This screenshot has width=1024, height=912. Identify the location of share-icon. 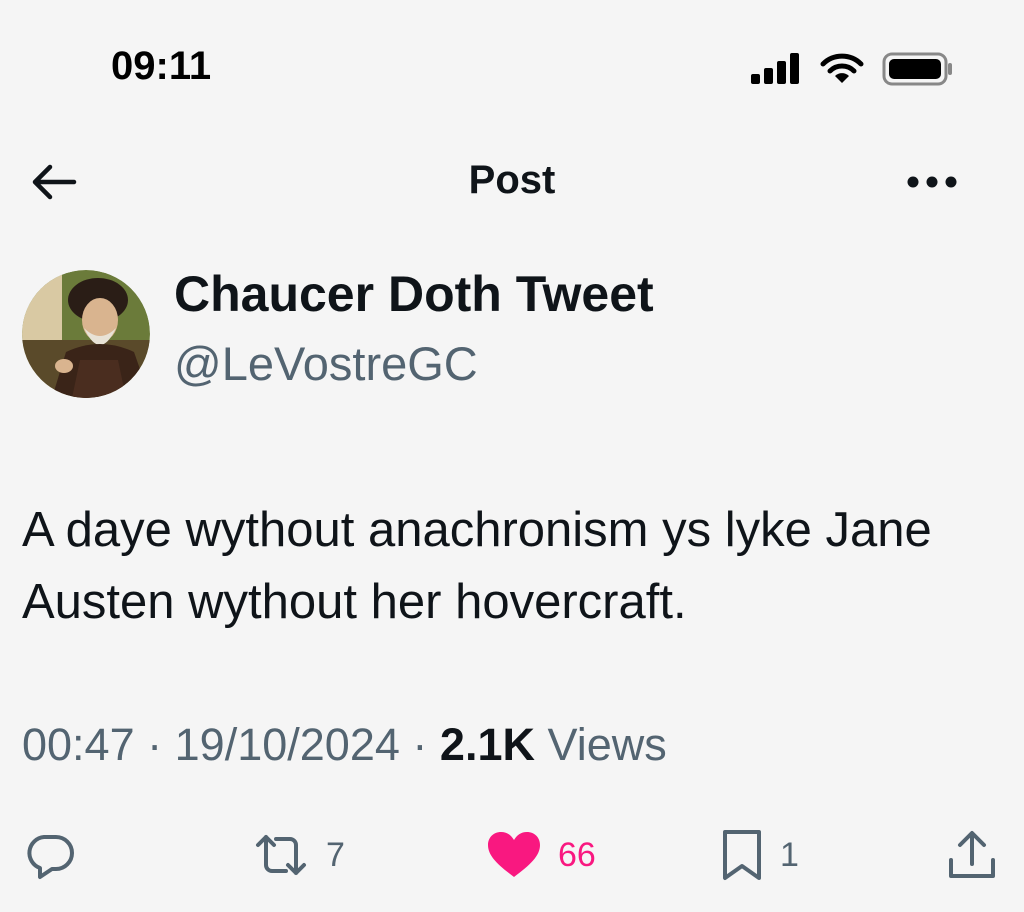
(972, 854).